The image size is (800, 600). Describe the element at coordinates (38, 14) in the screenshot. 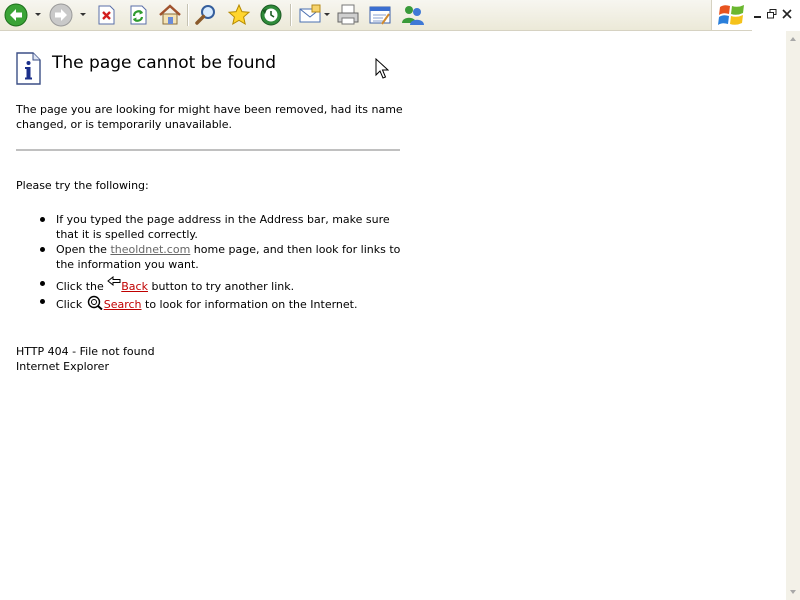

I see `back-dropdown-arrow` at that location.